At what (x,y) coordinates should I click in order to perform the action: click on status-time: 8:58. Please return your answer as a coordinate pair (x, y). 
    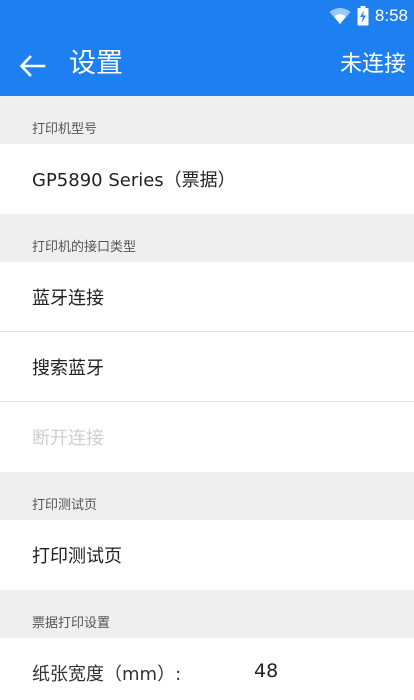
    Looking at the image, I should click on (391, 15).